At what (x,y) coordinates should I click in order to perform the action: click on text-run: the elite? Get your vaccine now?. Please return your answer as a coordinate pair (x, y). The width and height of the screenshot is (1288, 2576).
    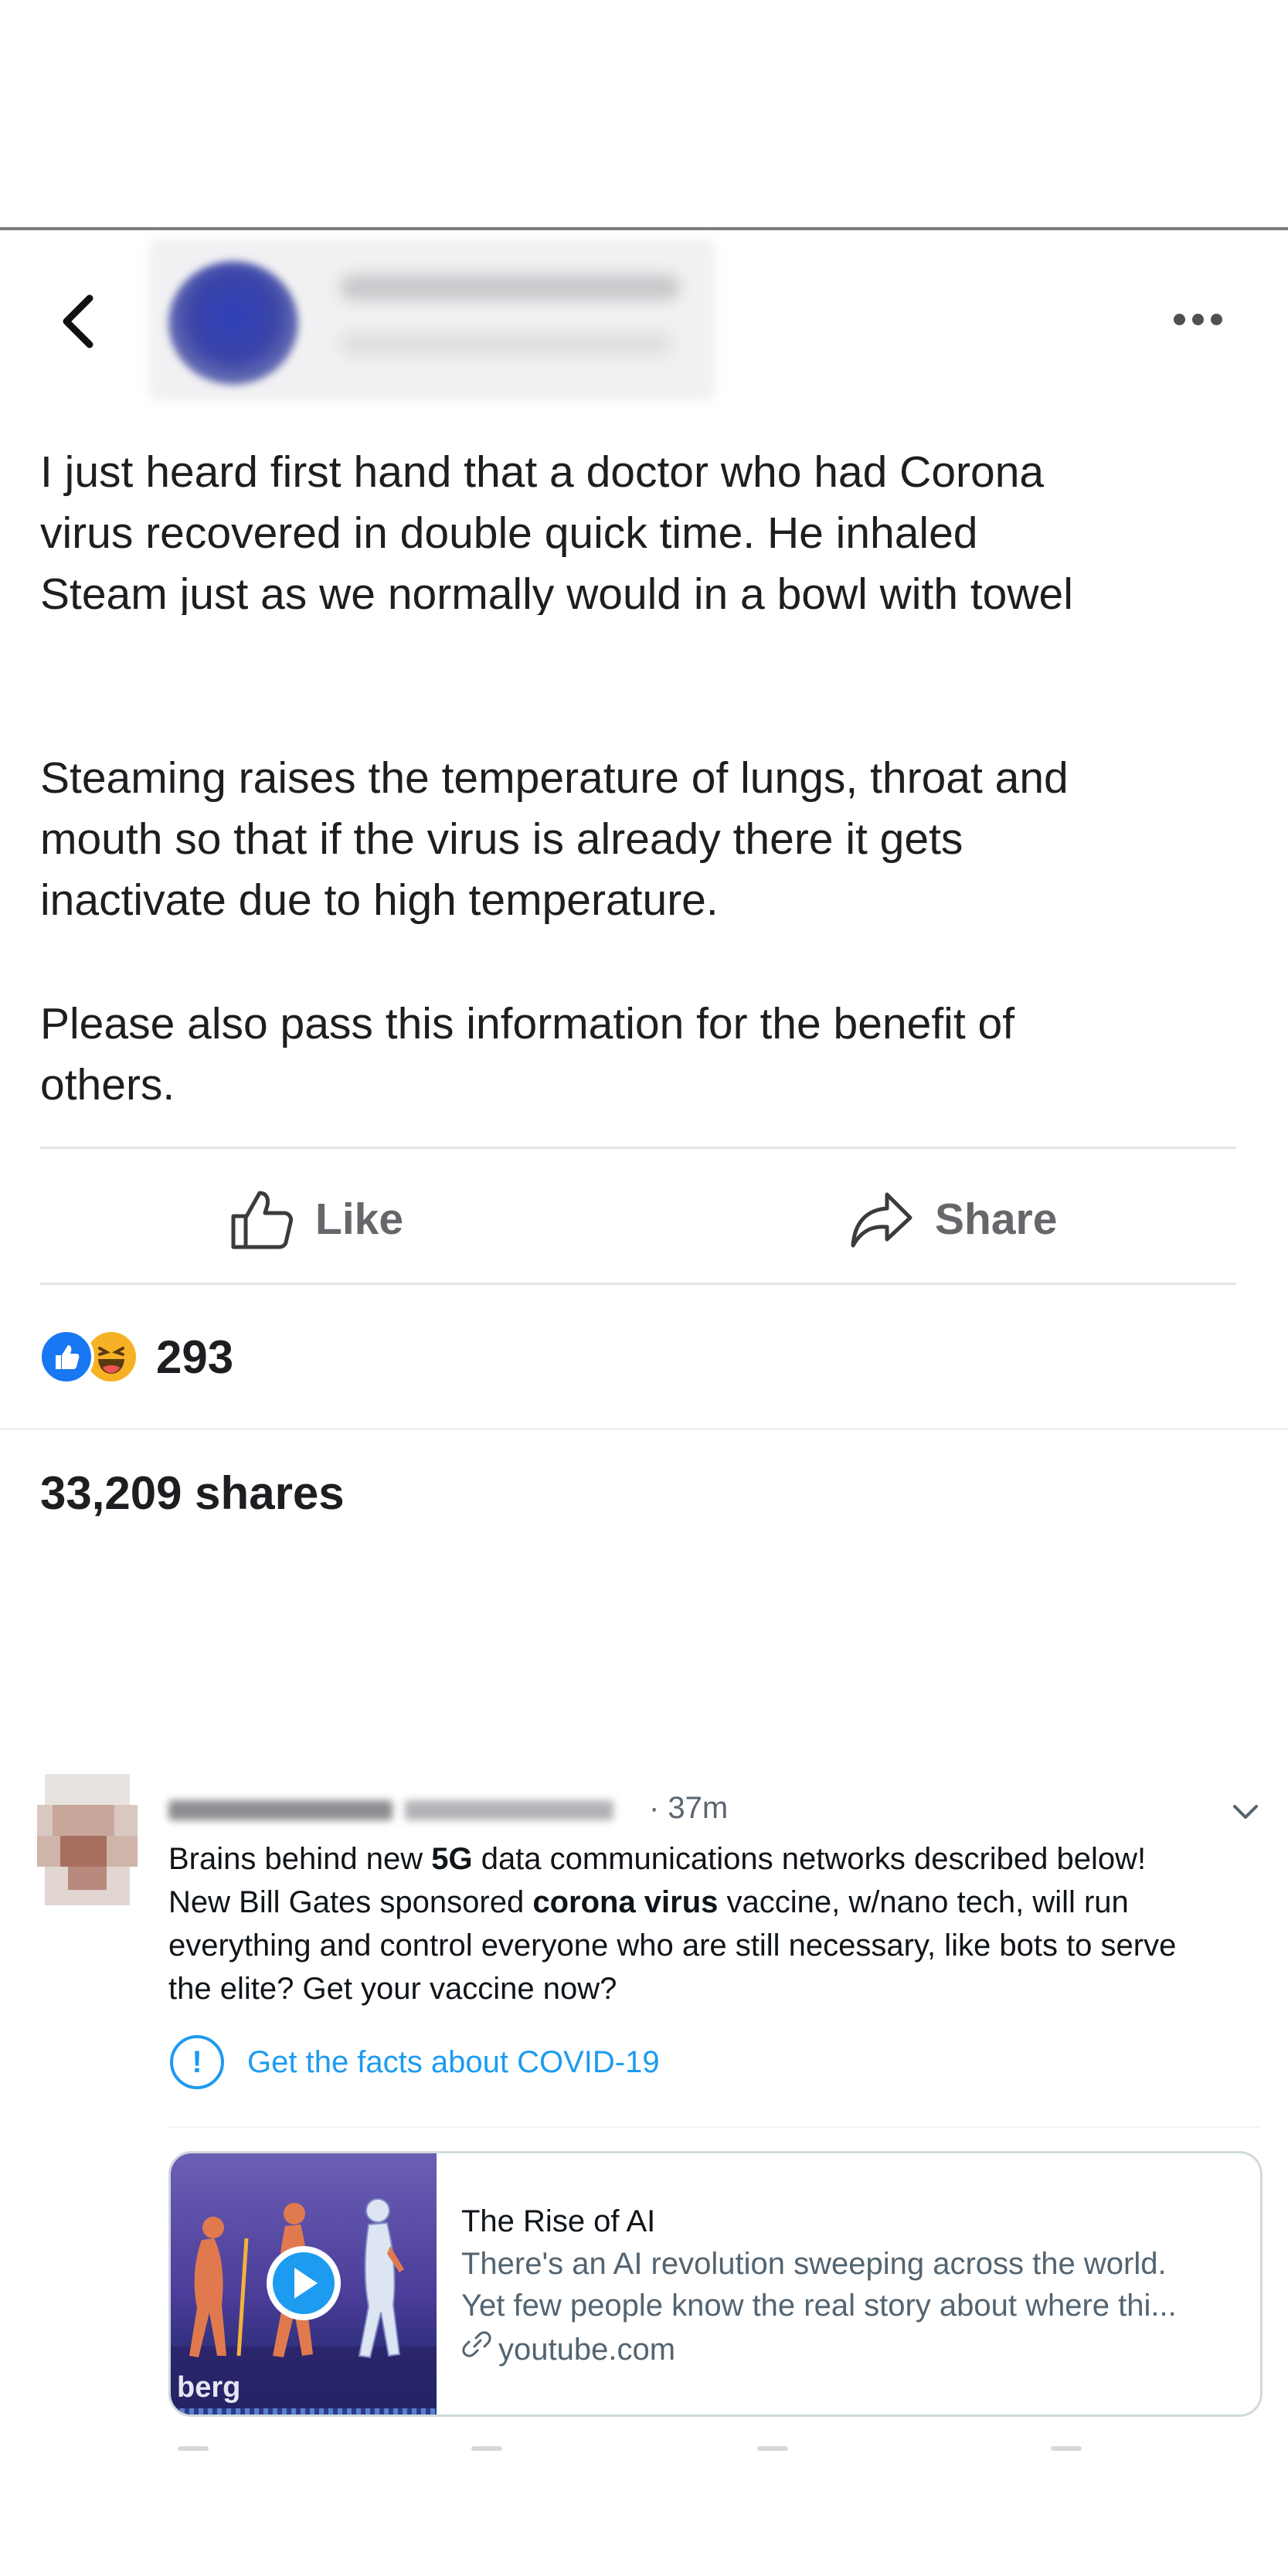
    Looking at the image, I should click on (392, 1989).